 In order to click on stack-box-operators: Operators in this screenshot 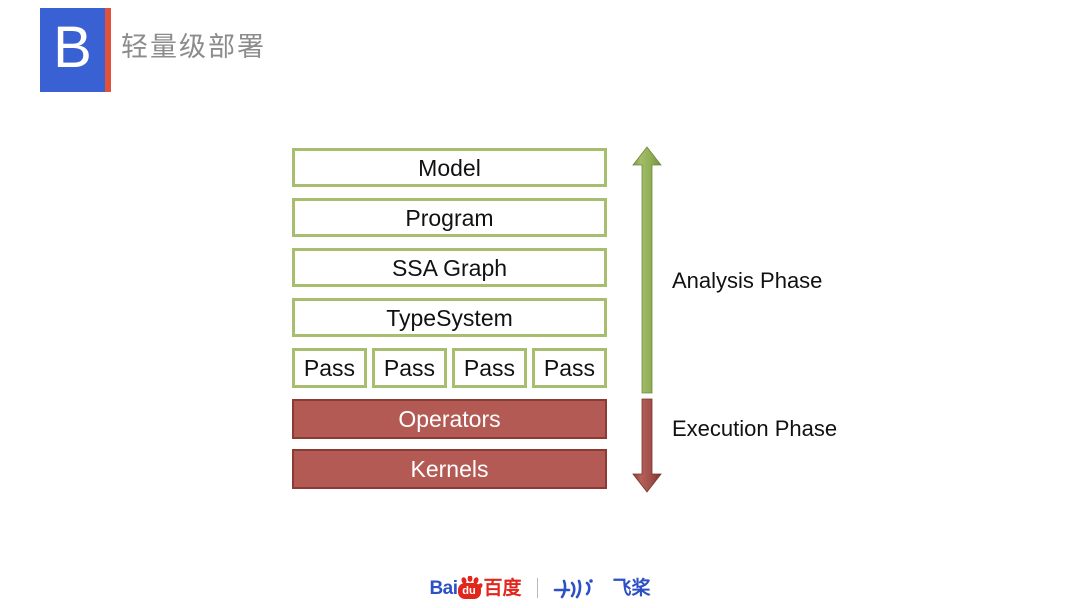, I will do `click(449, 419)`.